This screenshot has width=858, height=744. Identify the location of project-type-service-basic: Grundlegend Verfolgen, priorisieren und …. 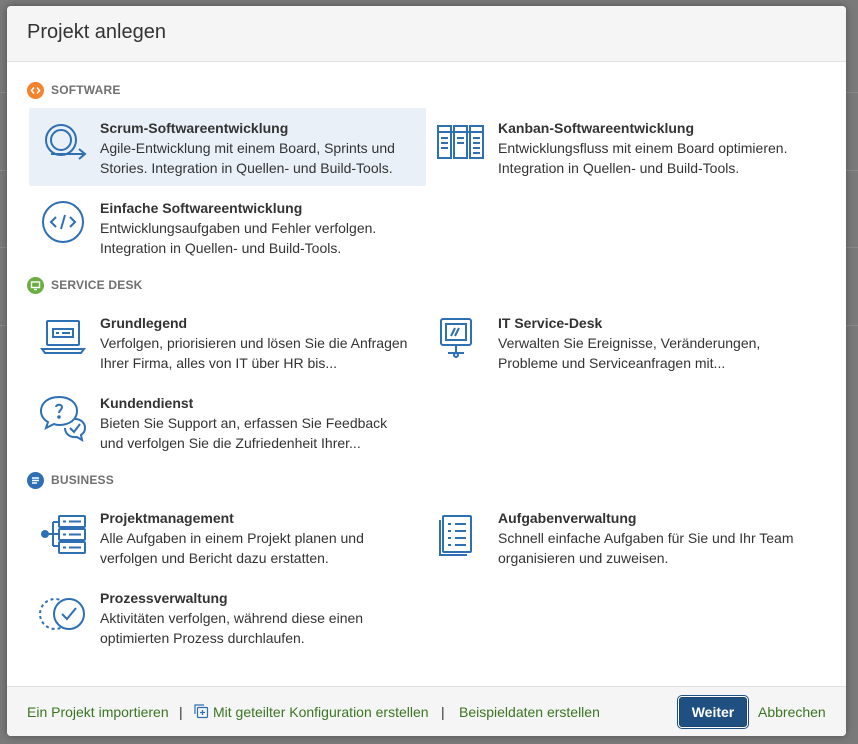
(227, 342).